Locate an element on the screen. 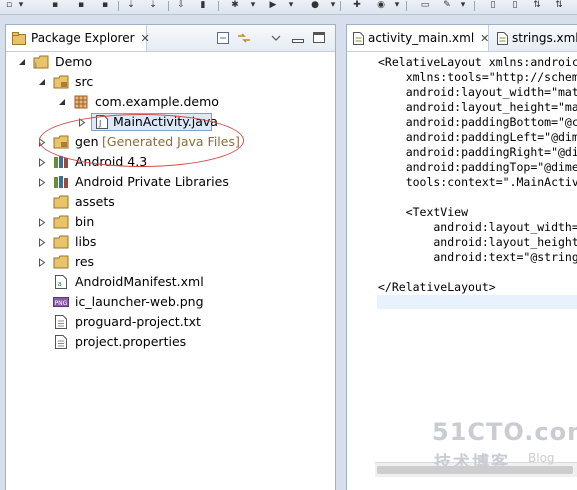 Image resolution: width=577 pixels, height=490 pixels. tree-item-label: src is located at coordinates (84, 81).